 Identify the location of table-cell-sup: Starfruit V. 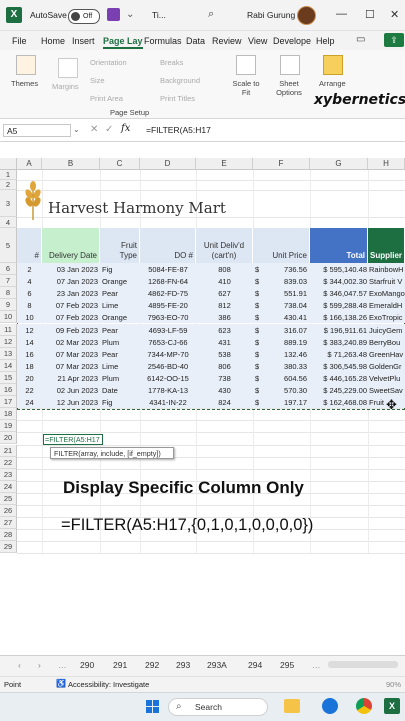
(387, 281).